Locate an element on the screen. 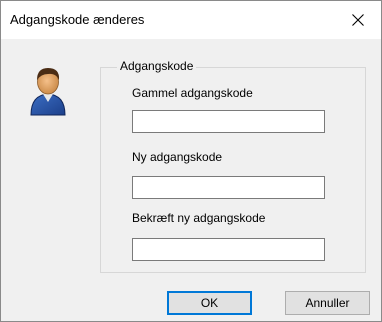 The image size is (382, 322). cancel-button: Annuller is located at coordinates (327, 303).